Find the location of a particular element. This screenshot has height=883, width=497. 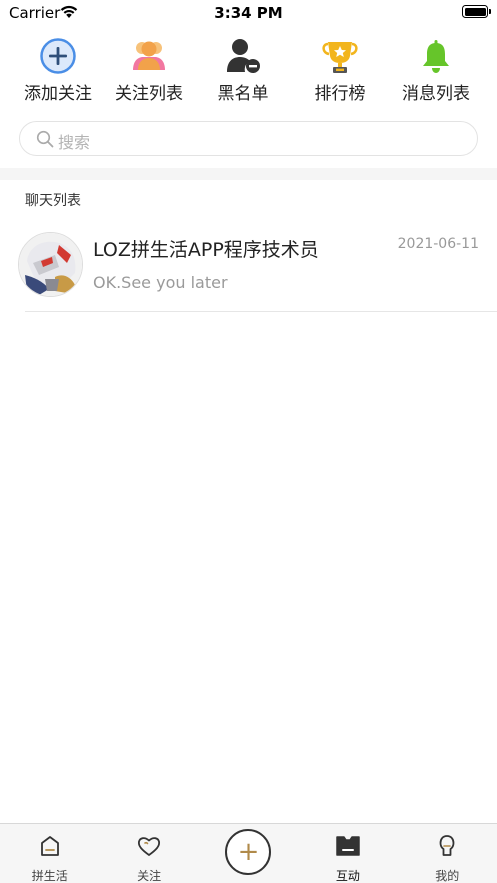

chat-list-title: 聊天列表 is located at coordinates (53, 201).